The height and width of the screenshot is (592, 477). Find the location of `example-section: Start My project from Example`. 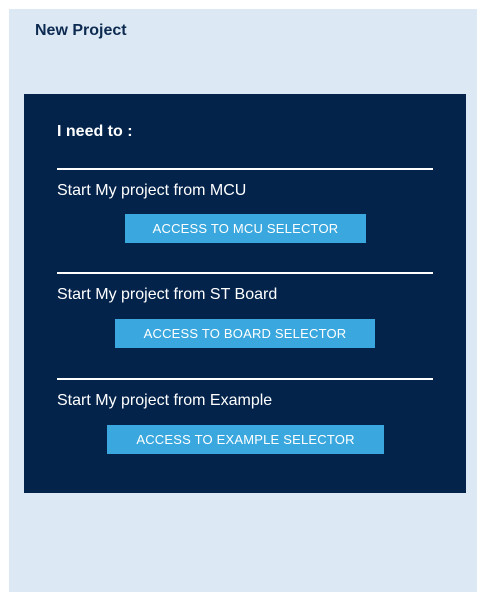

example-section: Start My project from Example is located at coordinates (245, 394).